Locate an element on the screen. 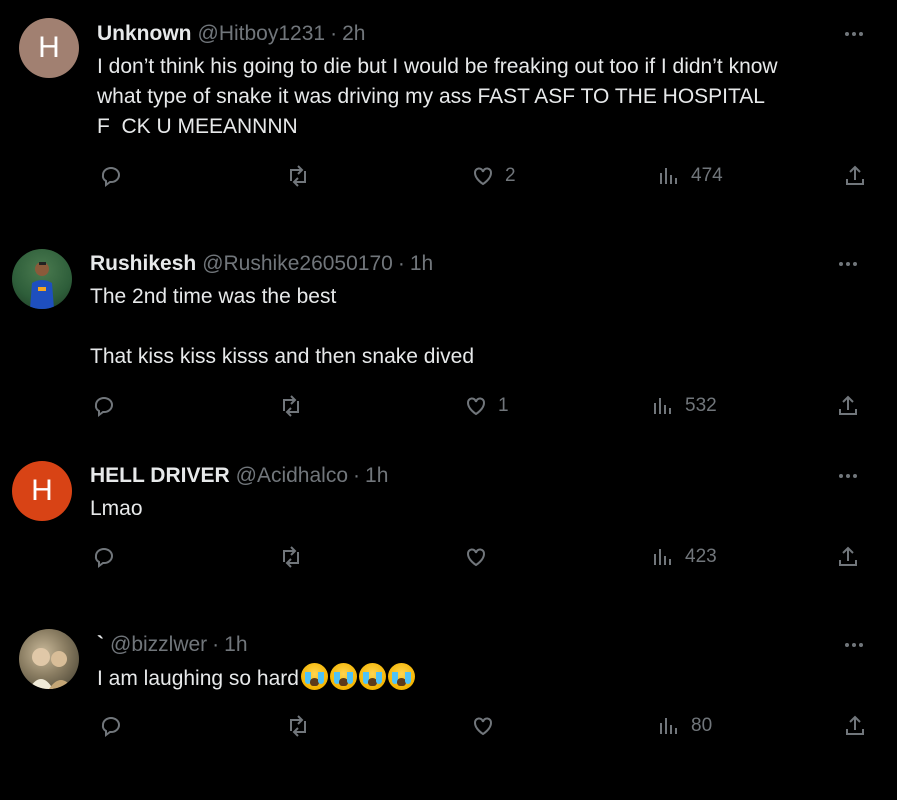  views-button: 532 is located at coordinates (684, 406).